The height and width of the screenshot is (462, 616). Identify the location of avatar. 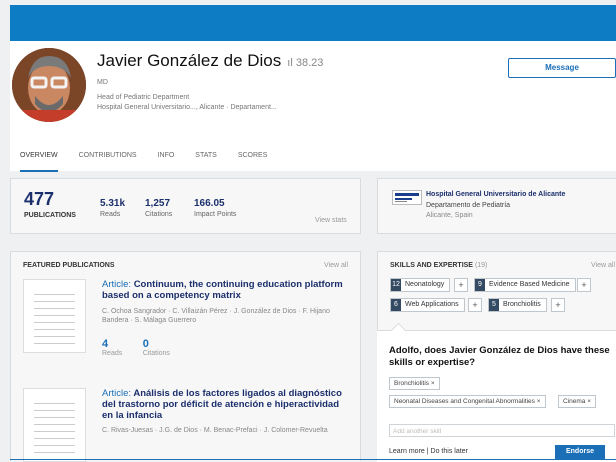
(49, 85).